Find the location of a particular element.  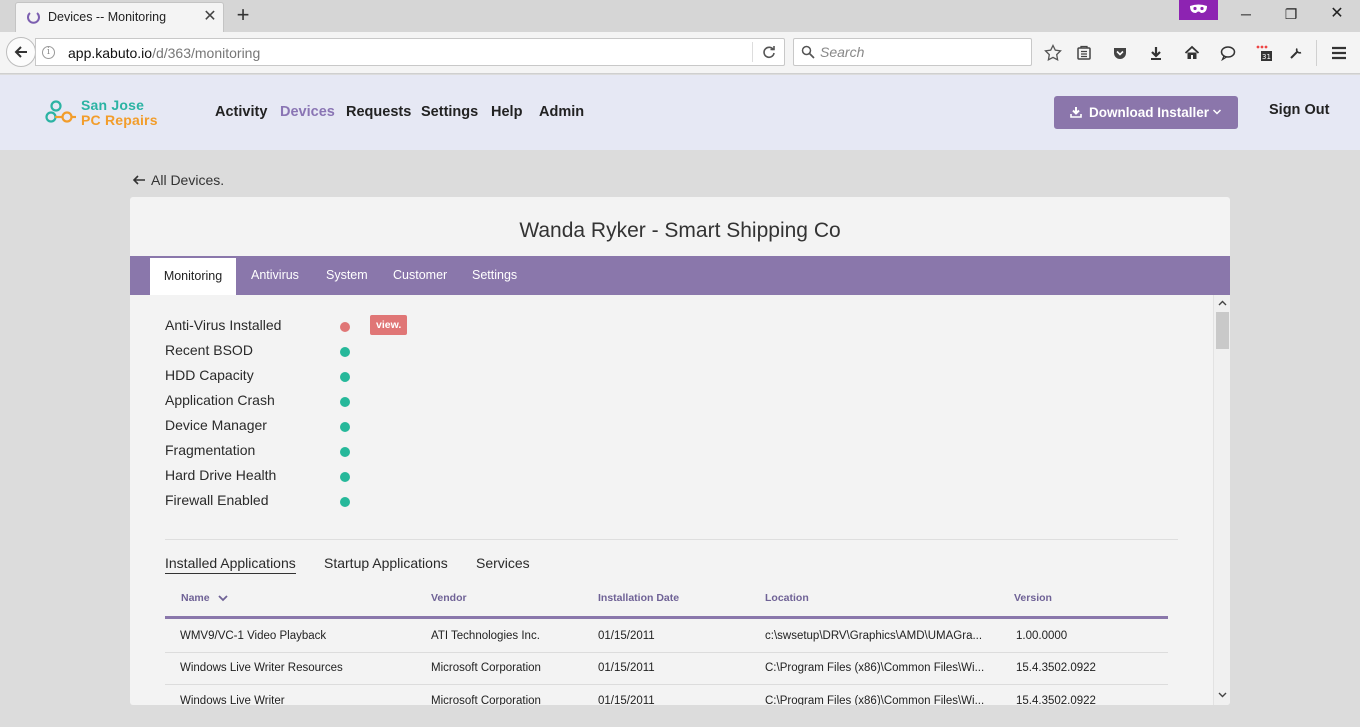

monitoring-item: Firewall Enabled is located at coordinates (315, 502).